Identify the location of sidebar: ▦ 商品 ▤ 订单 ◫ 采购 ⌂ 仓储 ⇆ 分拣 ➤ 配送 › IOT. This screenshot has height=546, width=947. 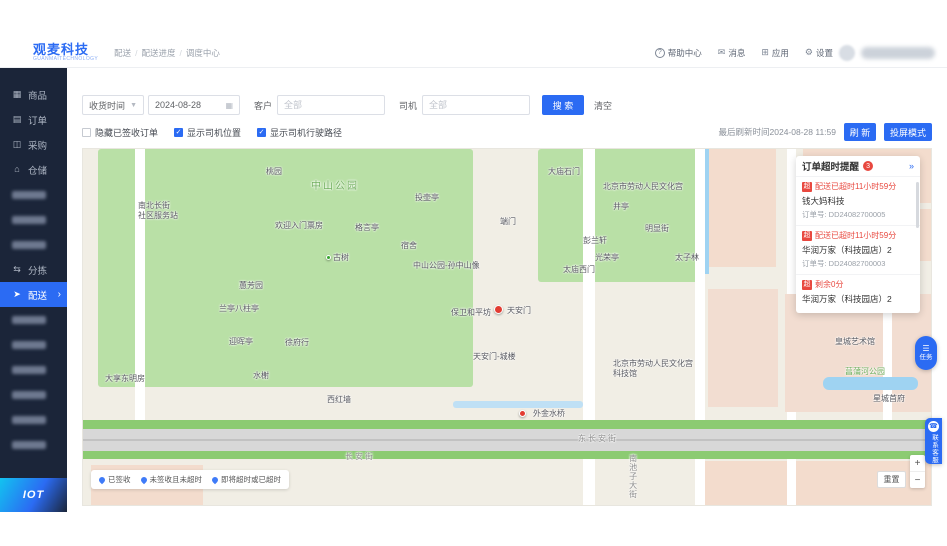
(33, 290).